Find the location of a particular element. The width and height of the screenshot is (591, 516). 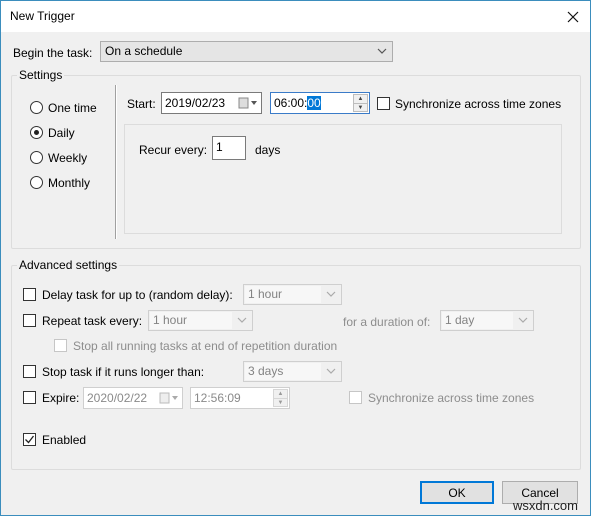

start-time-spinner: ▲ ▼ is located at coordinates (360, 103).